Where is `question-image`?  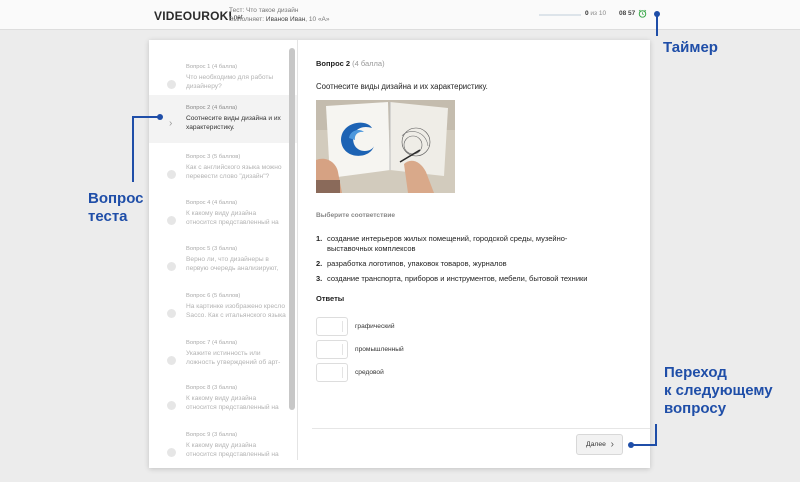
question-image is located at coordinates (385, 146).